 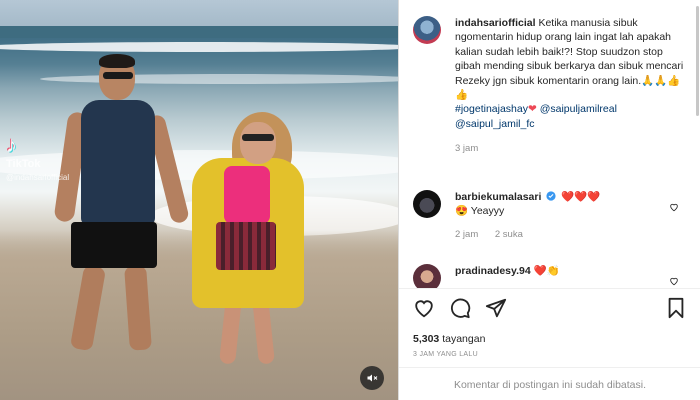 I want to click on posted-time: 3 JAM YANG LALU, so click(x=445, y=354).